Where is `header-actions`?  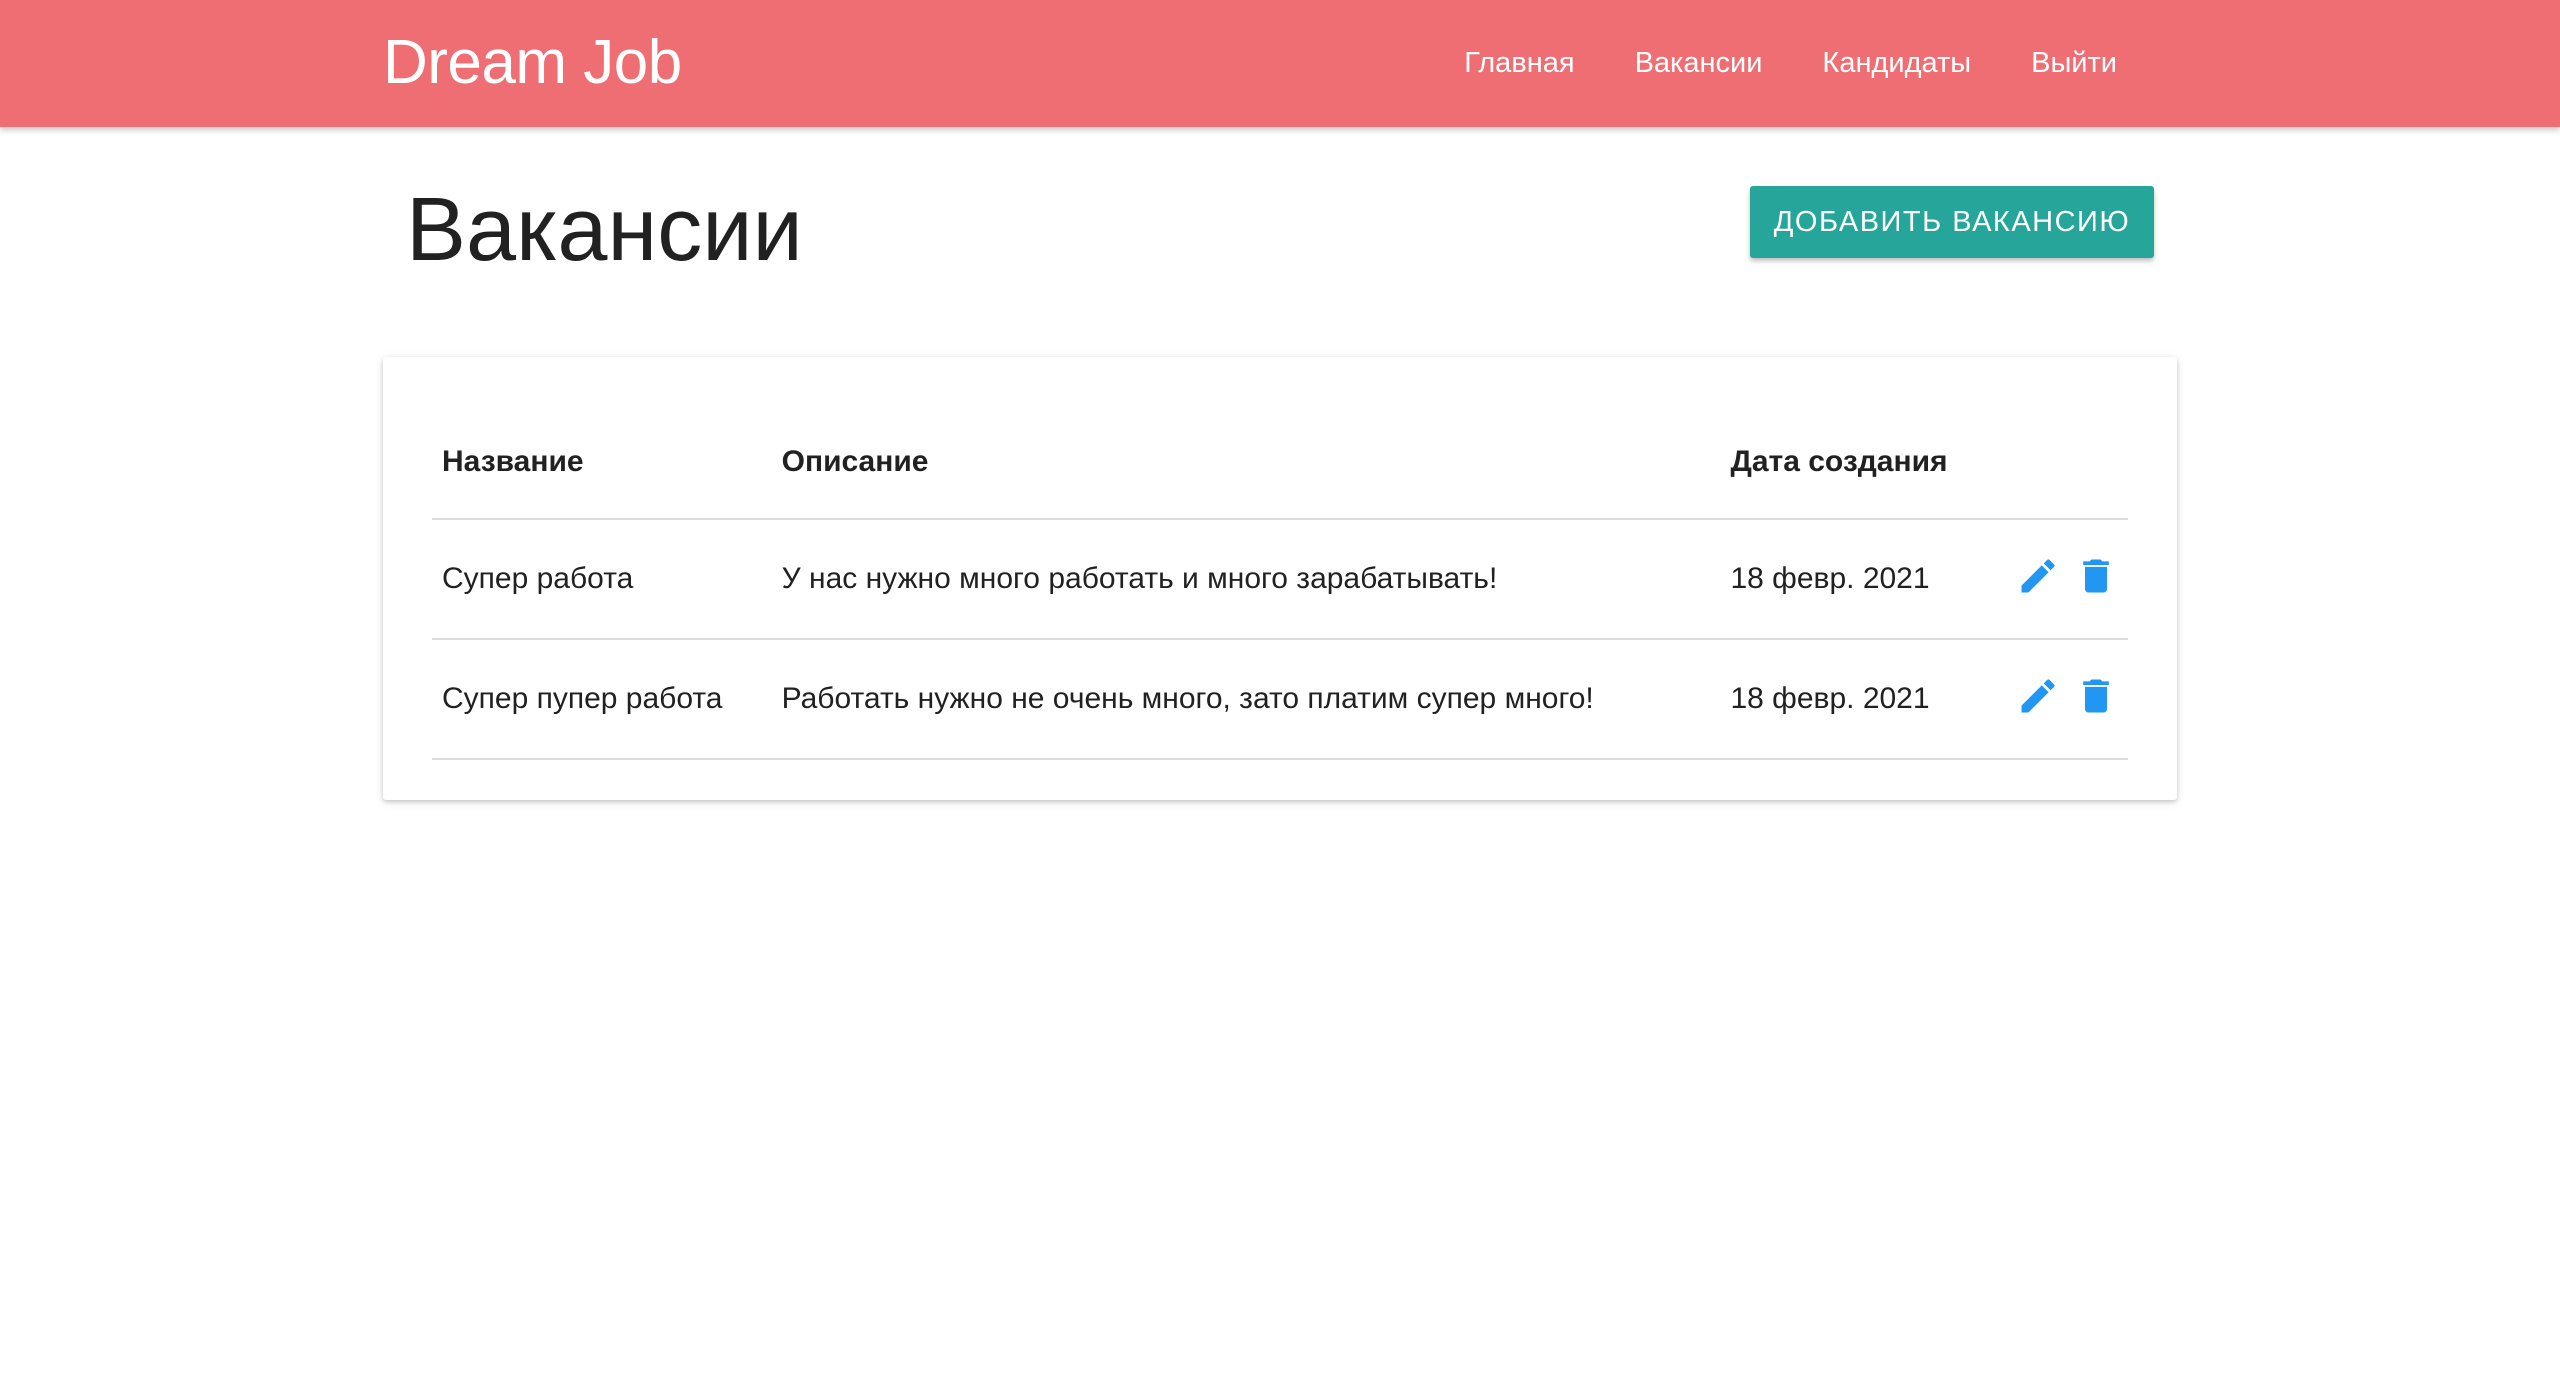 header-actions is located at coordinates (2066, 463).